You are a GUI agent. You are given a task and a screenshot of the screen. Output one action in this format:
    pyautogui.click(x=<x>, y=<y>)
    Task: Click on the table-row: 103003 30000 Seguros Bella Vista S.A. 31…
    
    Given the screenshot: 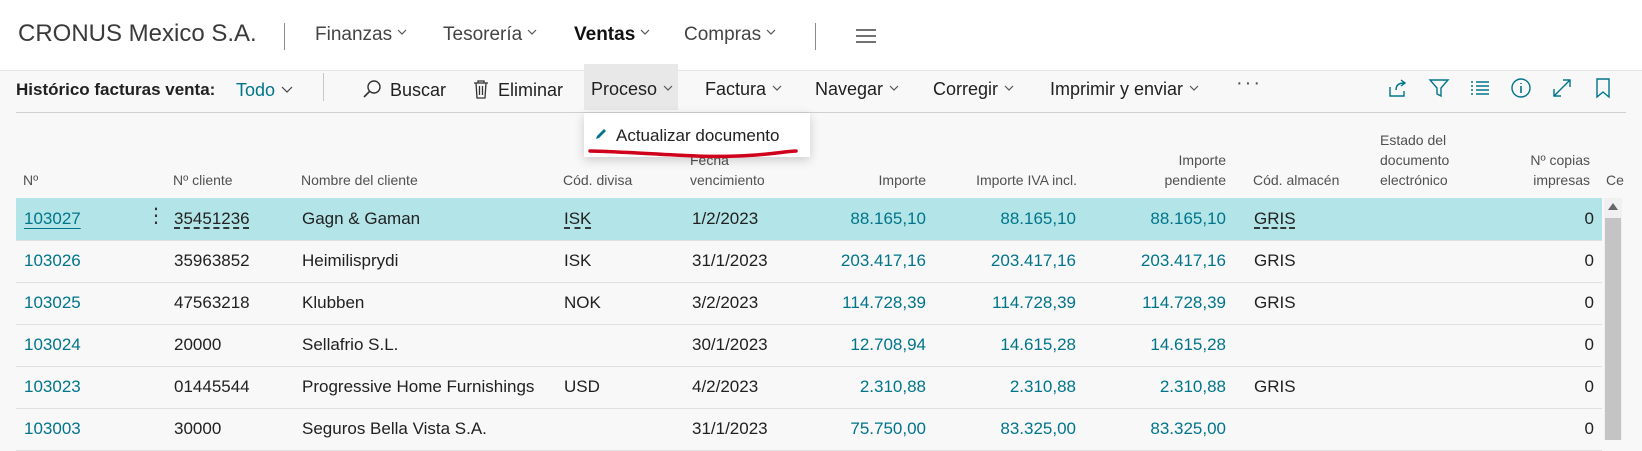 What is the action you would take?
    pyautogui.click(x=809, y=429)
    